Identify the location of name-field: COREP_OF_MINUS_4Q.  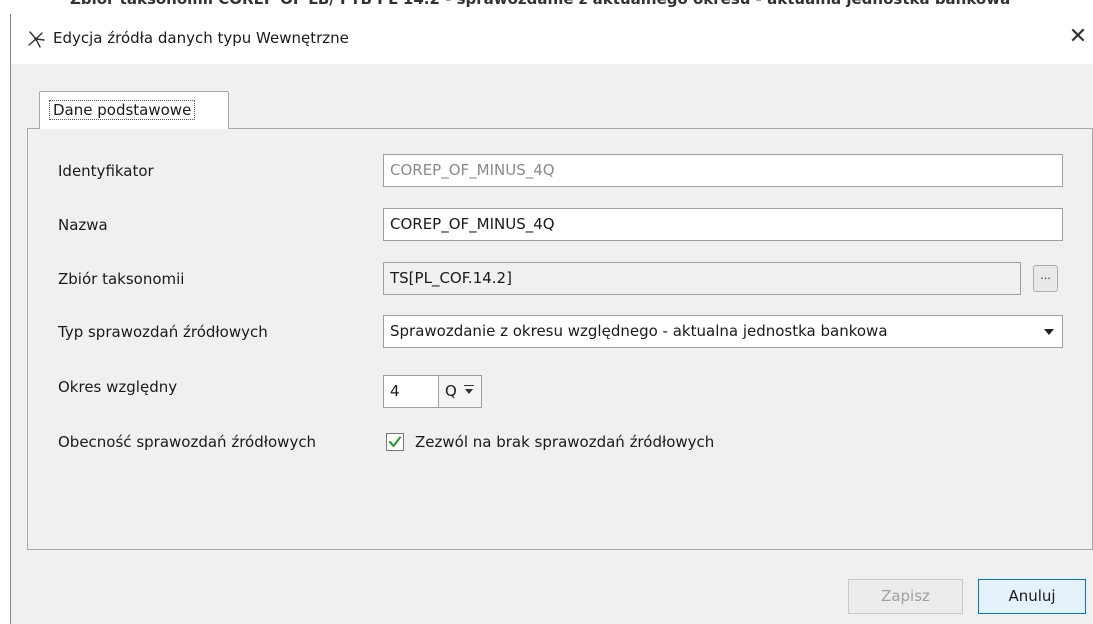
(723, 224).